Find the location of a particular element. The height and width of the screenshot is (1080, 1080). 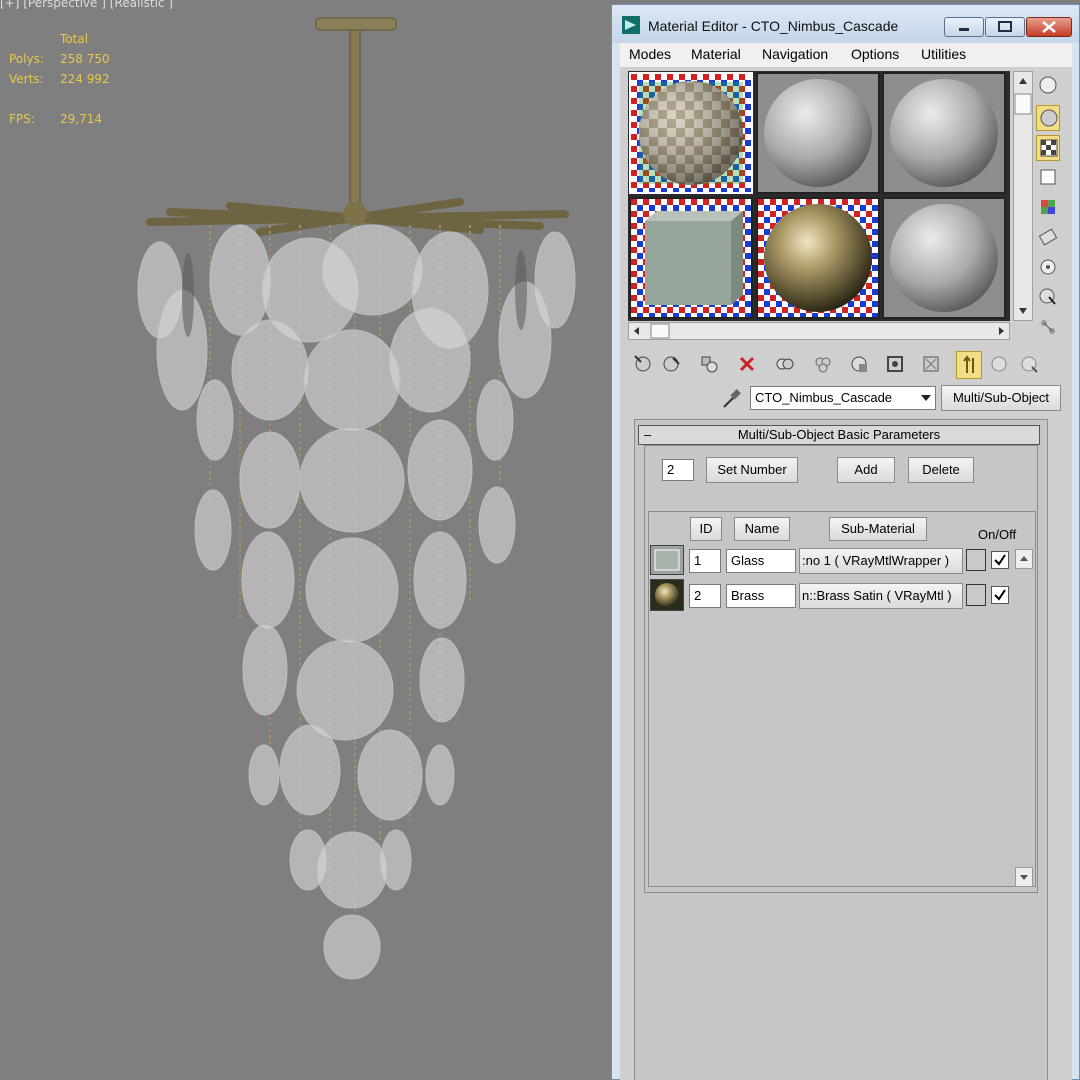

checkmark-icon is located at coordinates (1000, 560).